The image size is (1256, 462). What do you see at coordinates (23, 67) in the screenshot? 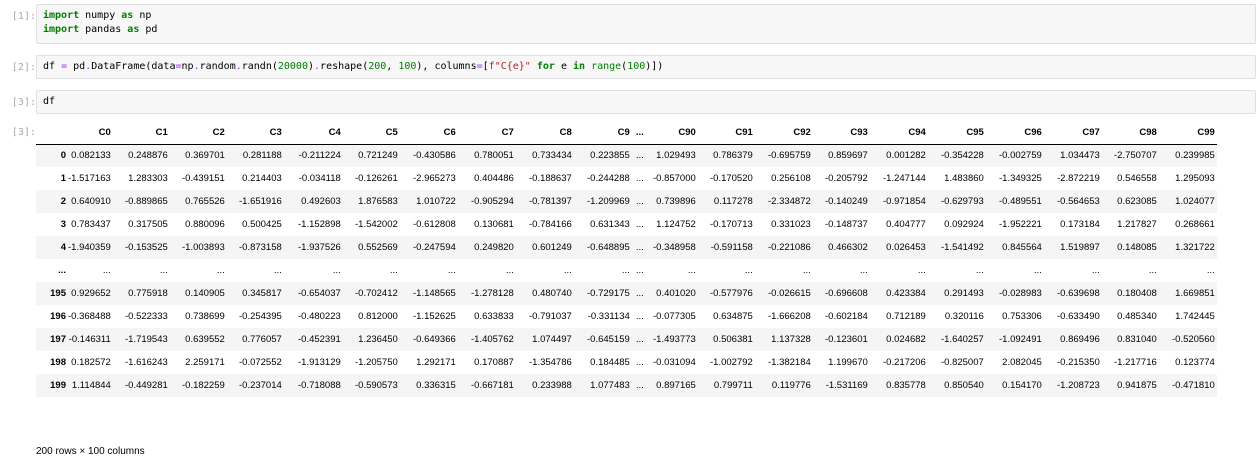
I see `cell-prompt: [2]:` at bounding box center [23, 67].